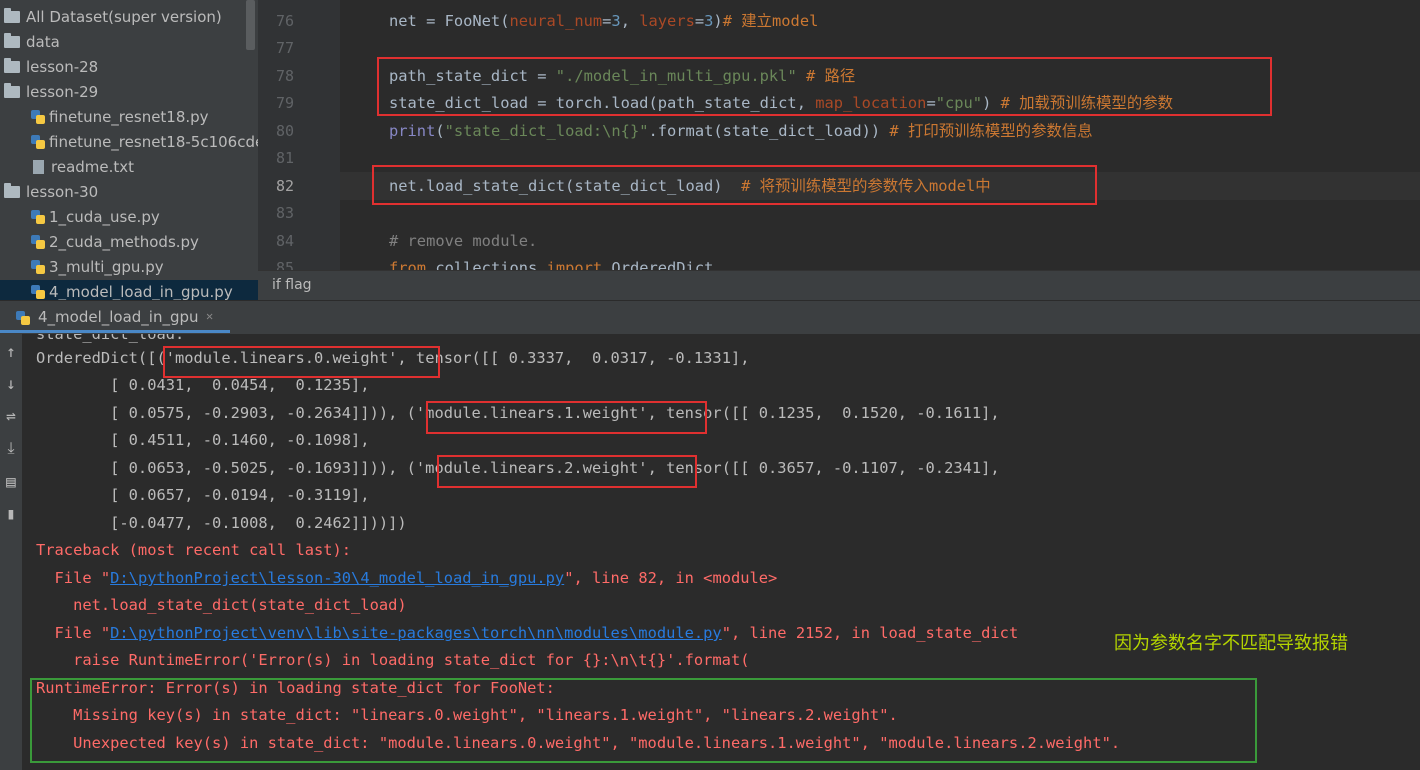  Describe the element at coordinates (83, 167) in the screenshot. I see `tree-item-readme: readme.txt` at that location.